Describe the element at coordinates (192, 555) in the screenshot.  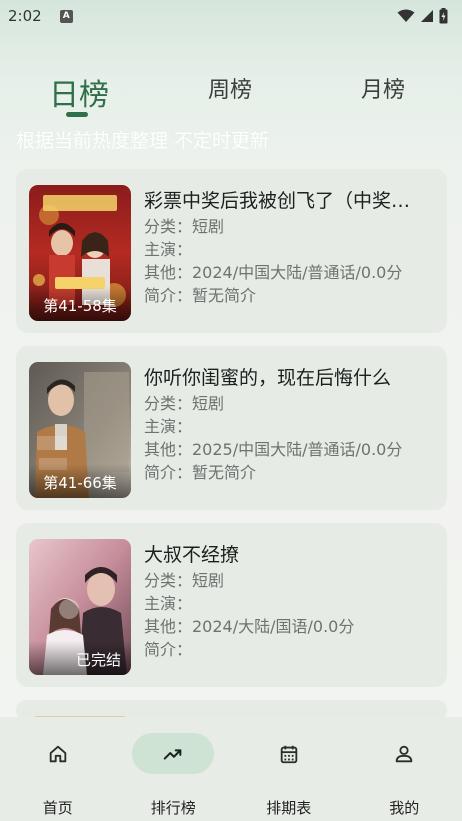
I see `item-title: 大叔不经撩` at that location.